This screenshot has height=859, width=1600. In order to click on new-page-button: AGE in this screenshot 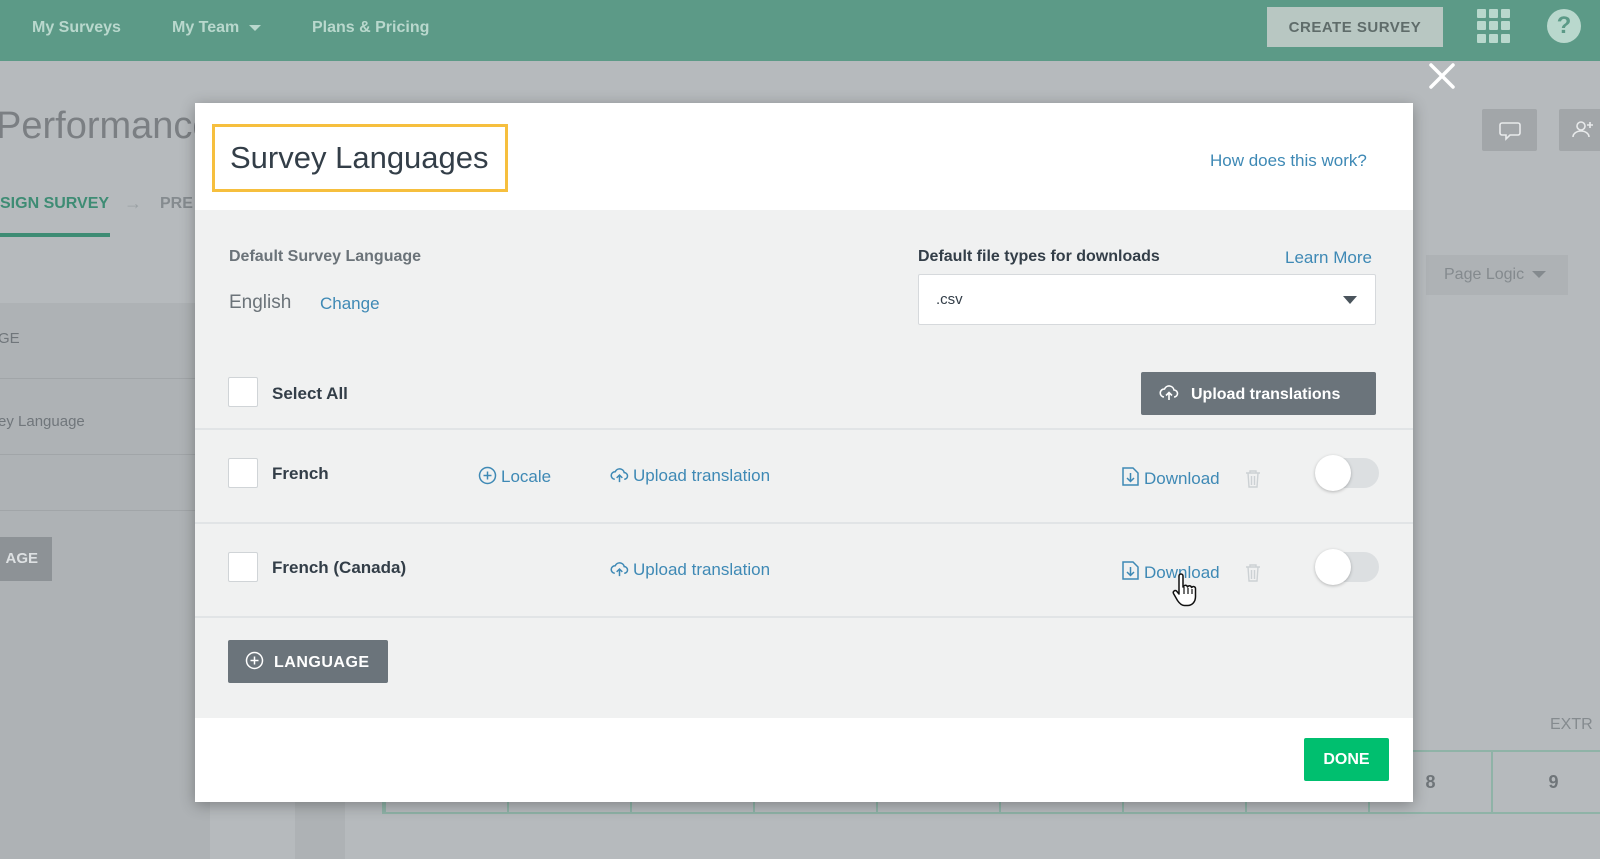, I will do `click(26, 559)`.